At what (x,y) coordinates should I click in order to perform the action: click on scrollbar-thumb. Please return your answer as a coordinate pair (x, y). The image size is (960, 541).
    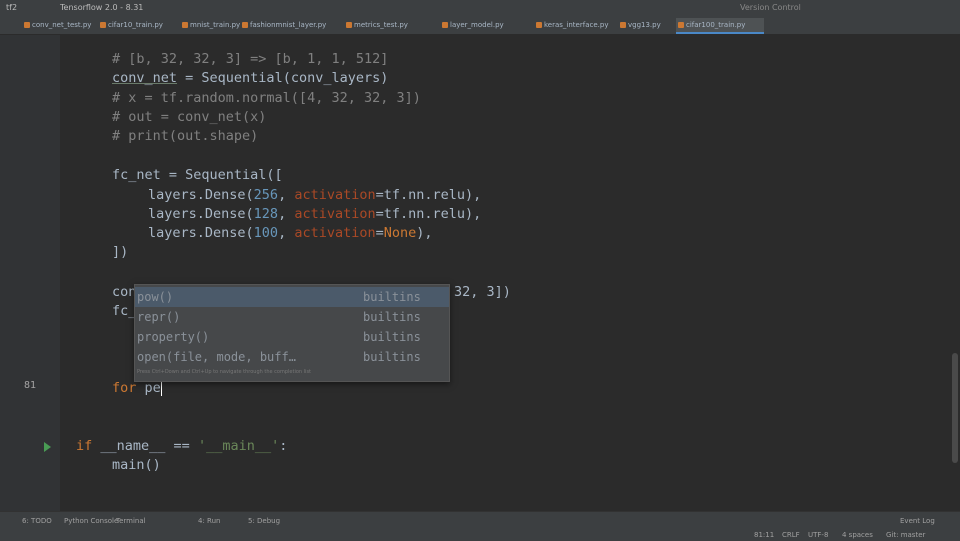
    Looking at the image, I should click on (955, 408).